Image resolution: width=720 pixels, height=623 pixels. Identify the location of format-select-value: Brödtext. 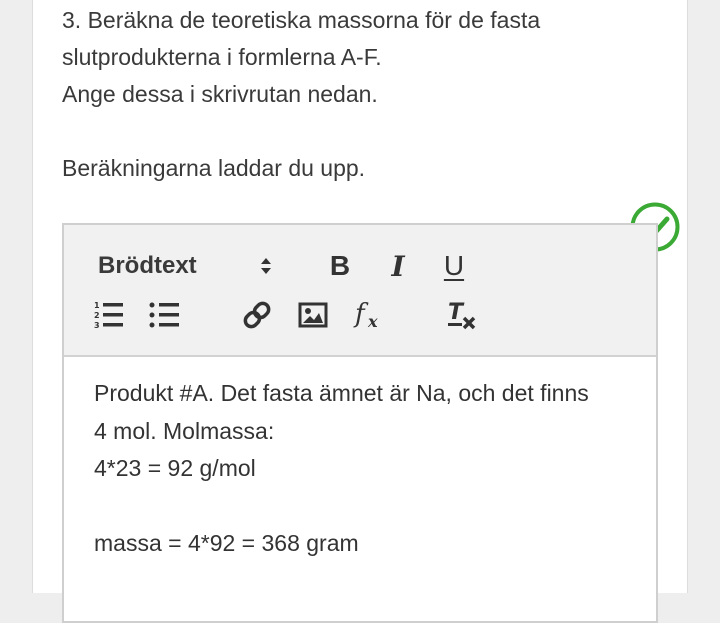
(147, 265).